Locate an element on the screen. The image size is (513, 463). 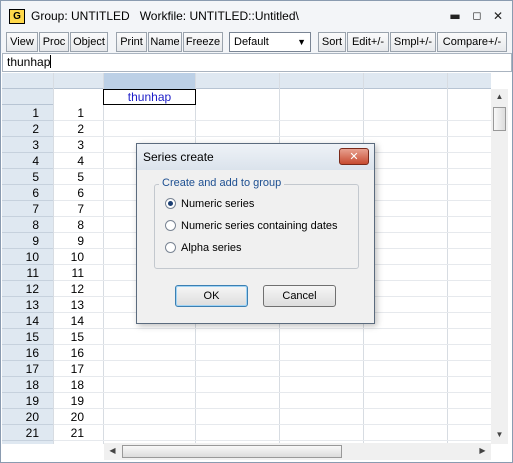
row-header: 21 is located at coordinates (27, 433).